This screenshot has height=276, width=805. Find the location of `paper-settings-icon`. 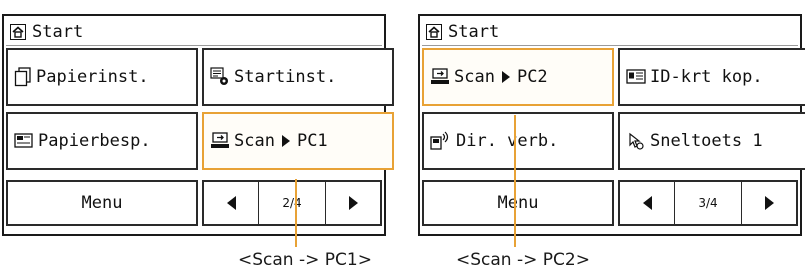

paper-settings-icon is located at coordinates (23, 77).